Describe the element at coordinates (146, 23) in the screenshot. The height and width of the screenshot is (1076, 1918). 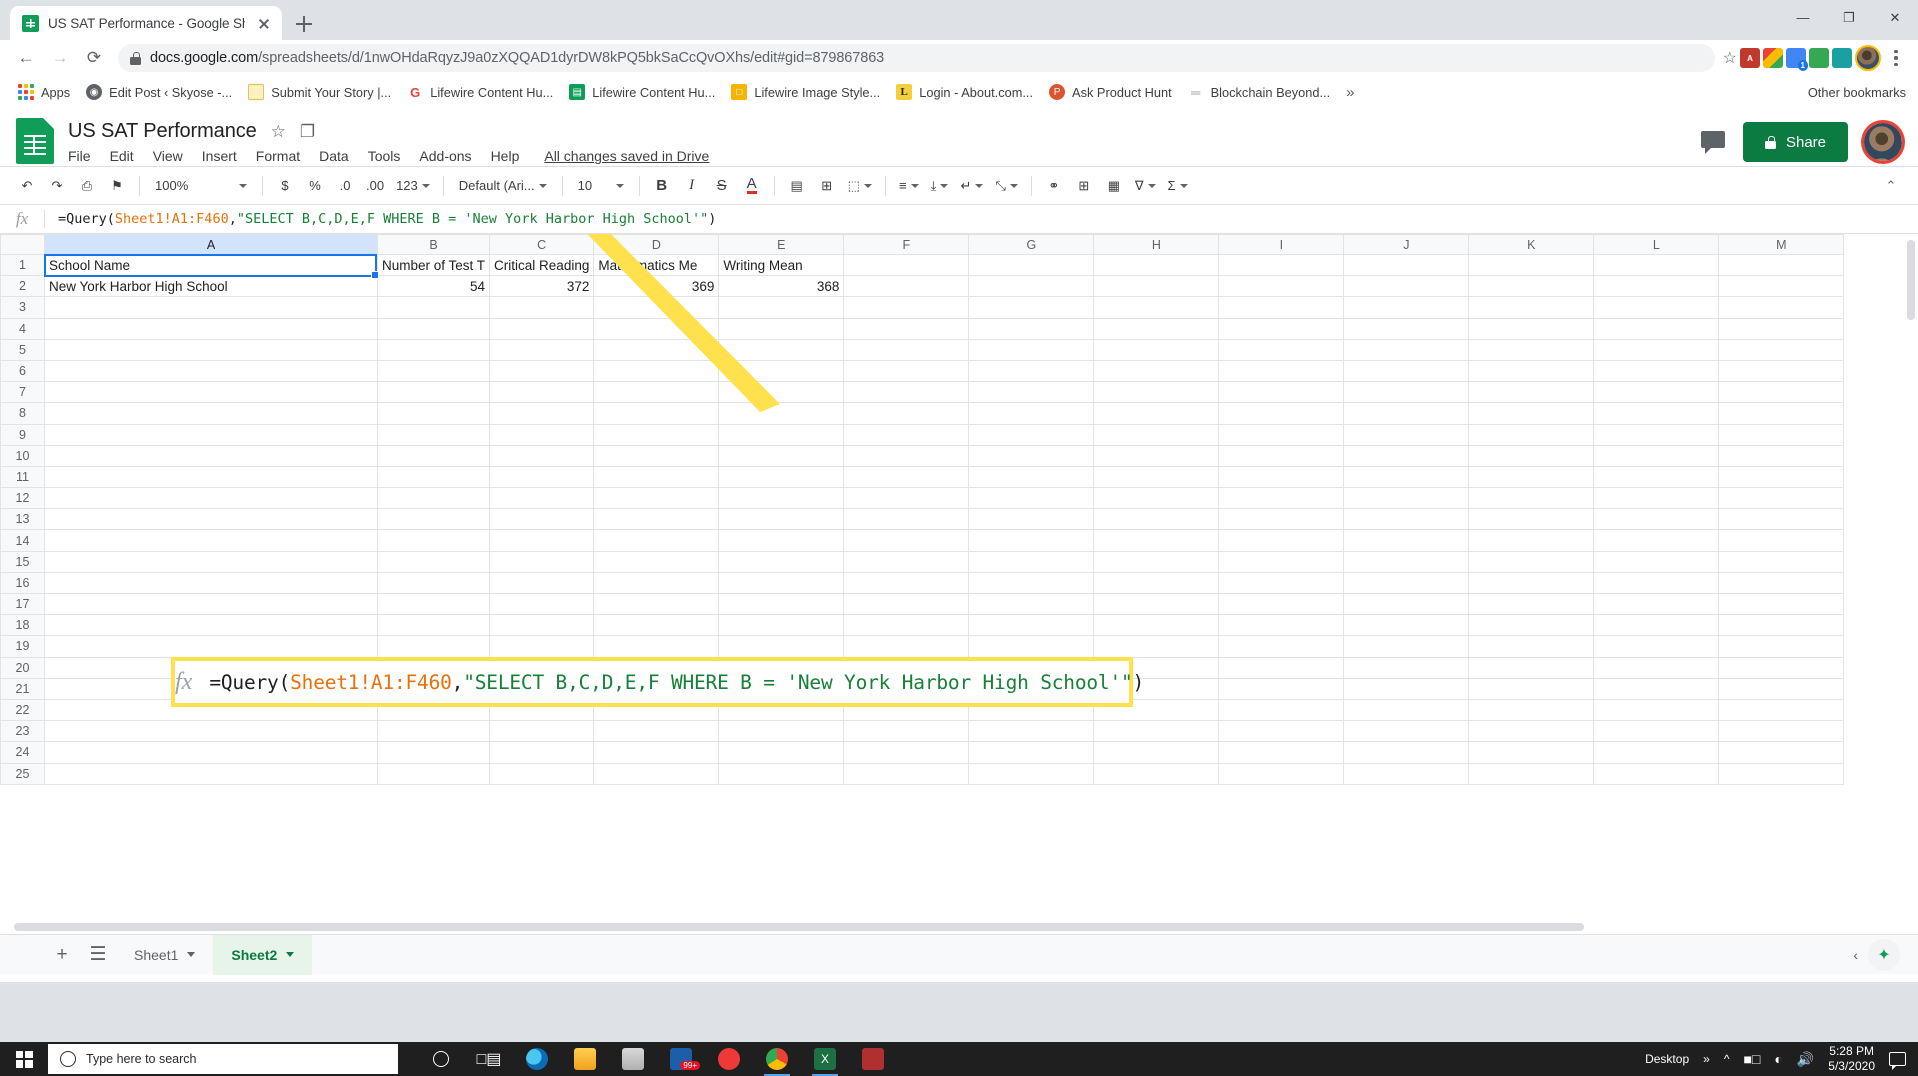
I see `browser-tab: US SAT Performance - Google Sh` at that location.